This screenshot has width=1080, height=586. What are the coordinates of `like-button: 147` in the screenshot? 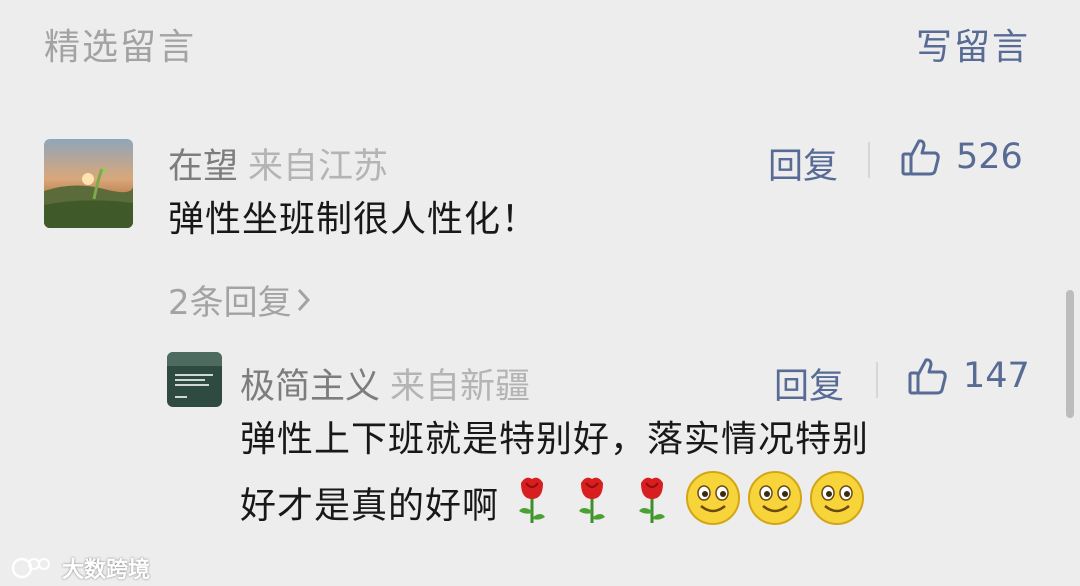 It's located at (968, 376).